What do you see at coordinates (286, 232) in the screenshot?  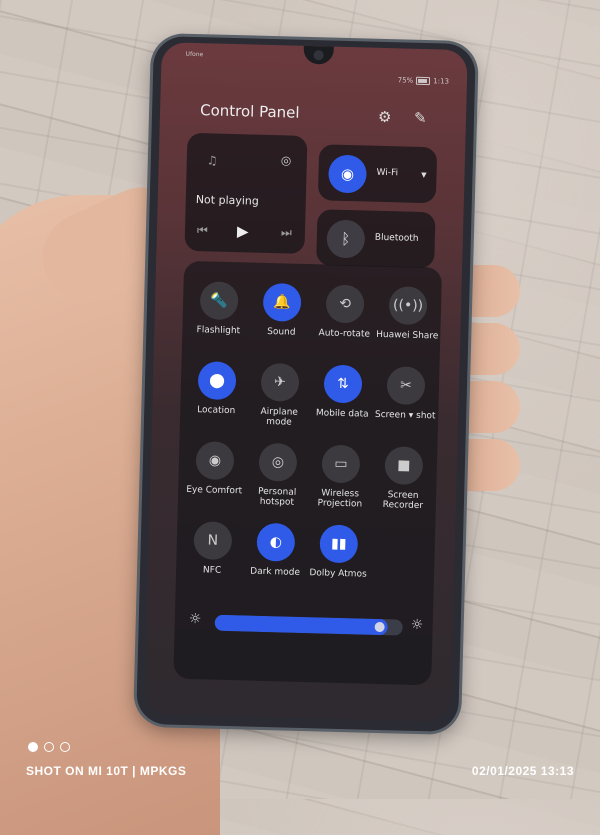 I see `next-icon: ⏭` at bounding box center [286, 232].